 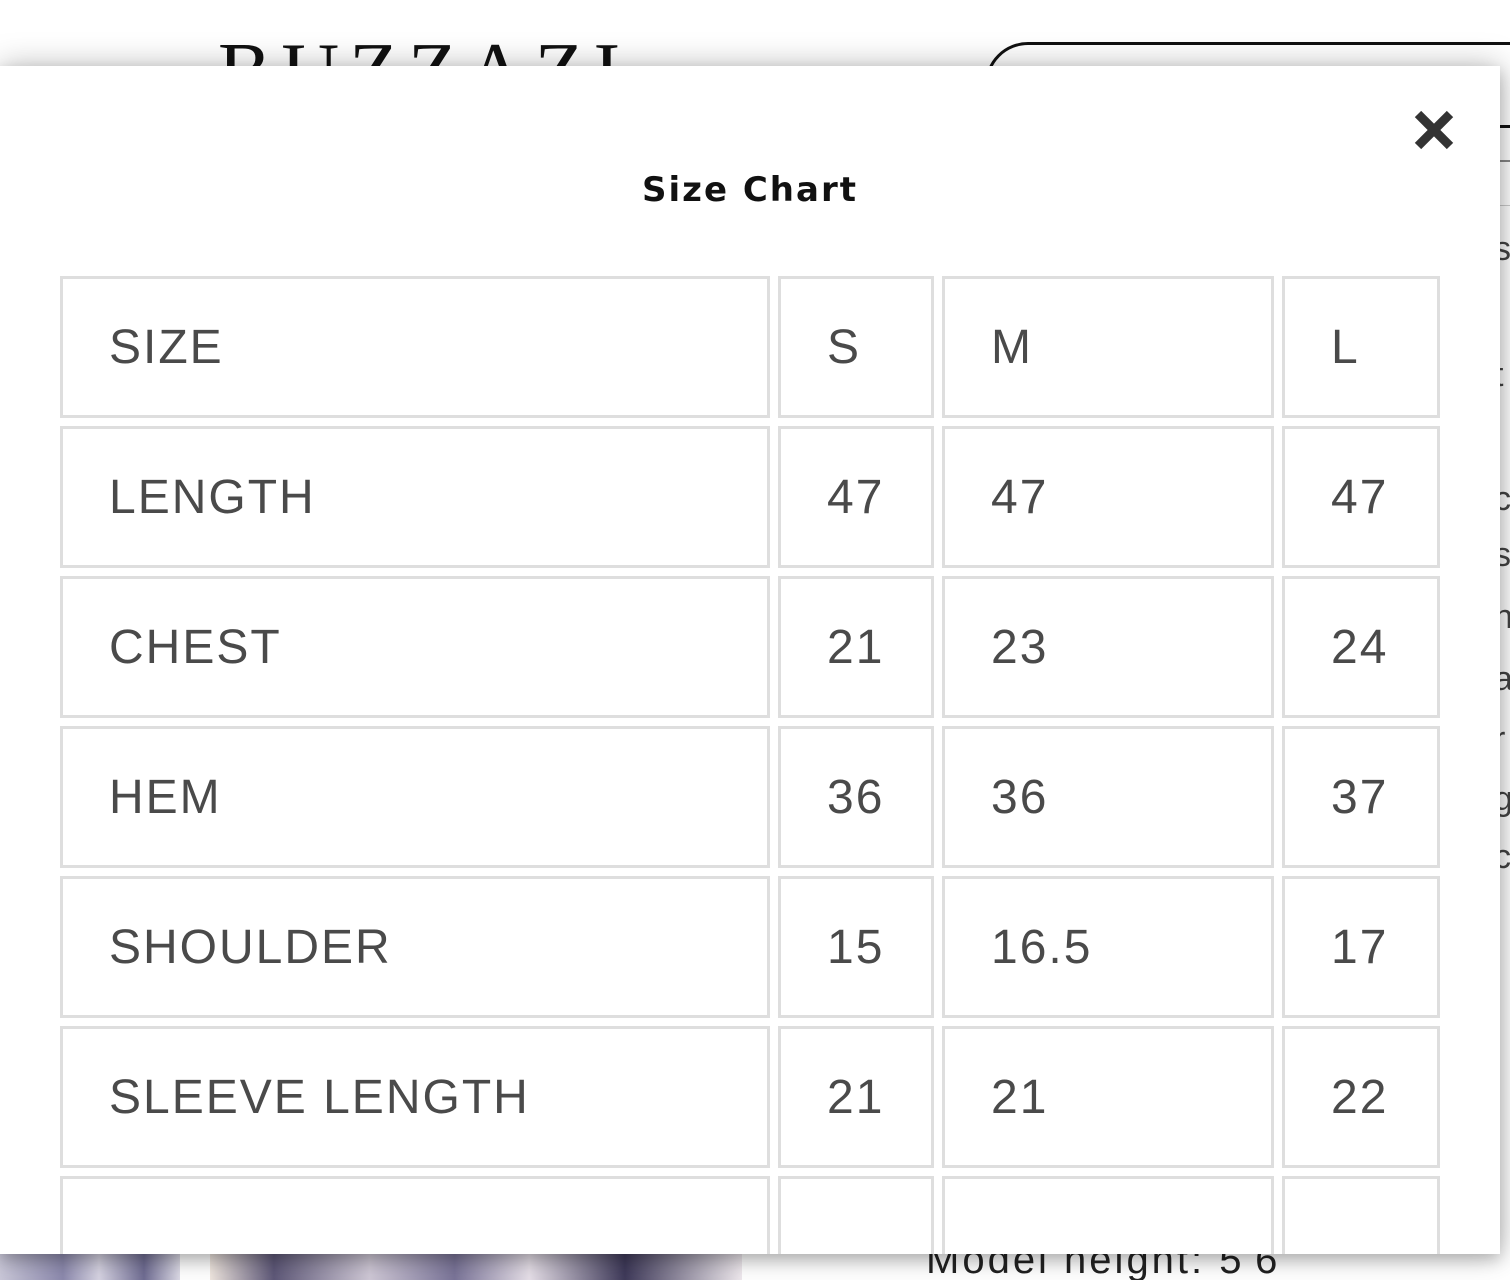 What do you see at coordinates (750, 190) in the screenshot?
I see `modal-title: Size Chart` at bounding box center [750, 190].